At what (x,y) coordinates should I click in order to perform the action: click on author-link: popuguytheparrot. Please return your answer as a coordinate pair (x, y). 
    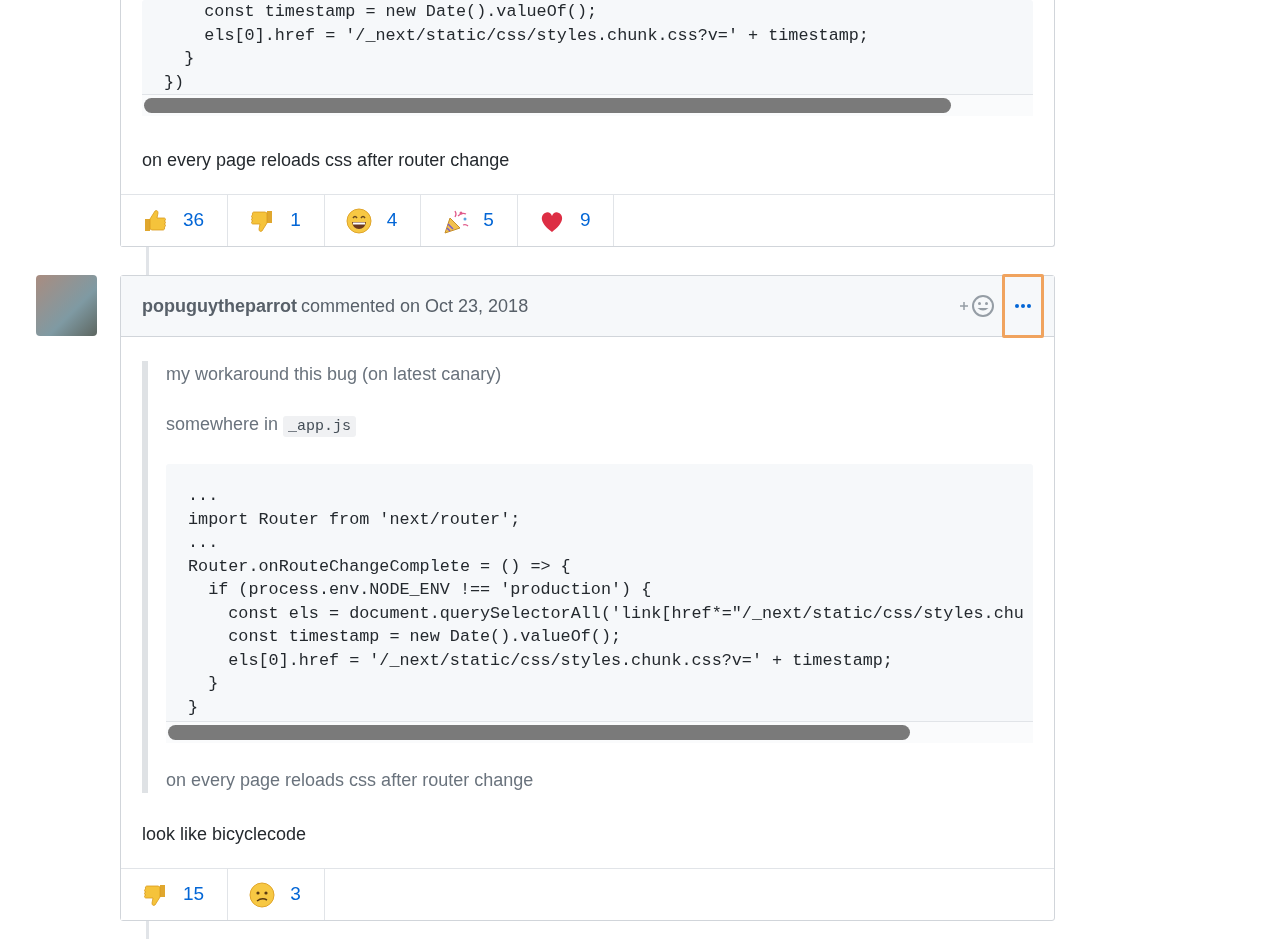
    Looking at the image, I should click on (219, 306).